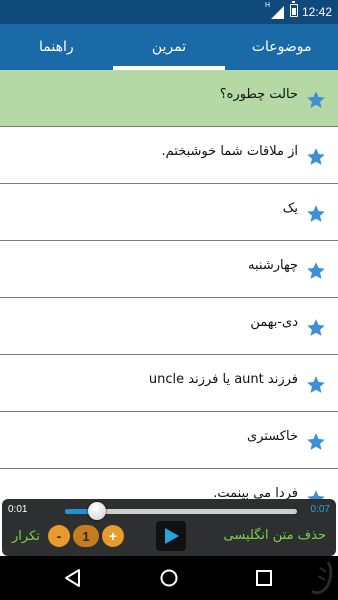  What do you see at coordinates (290, 208) in the screenshot?
I see `list-item-text: یک` at bounding box center [290, 208].